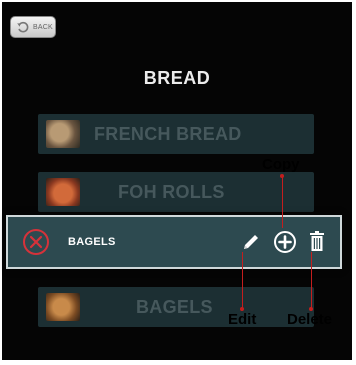  What do you see at coordinates (317, 241) in the screenshot?
I see `delete-icon` at bounding box center [317, 241].